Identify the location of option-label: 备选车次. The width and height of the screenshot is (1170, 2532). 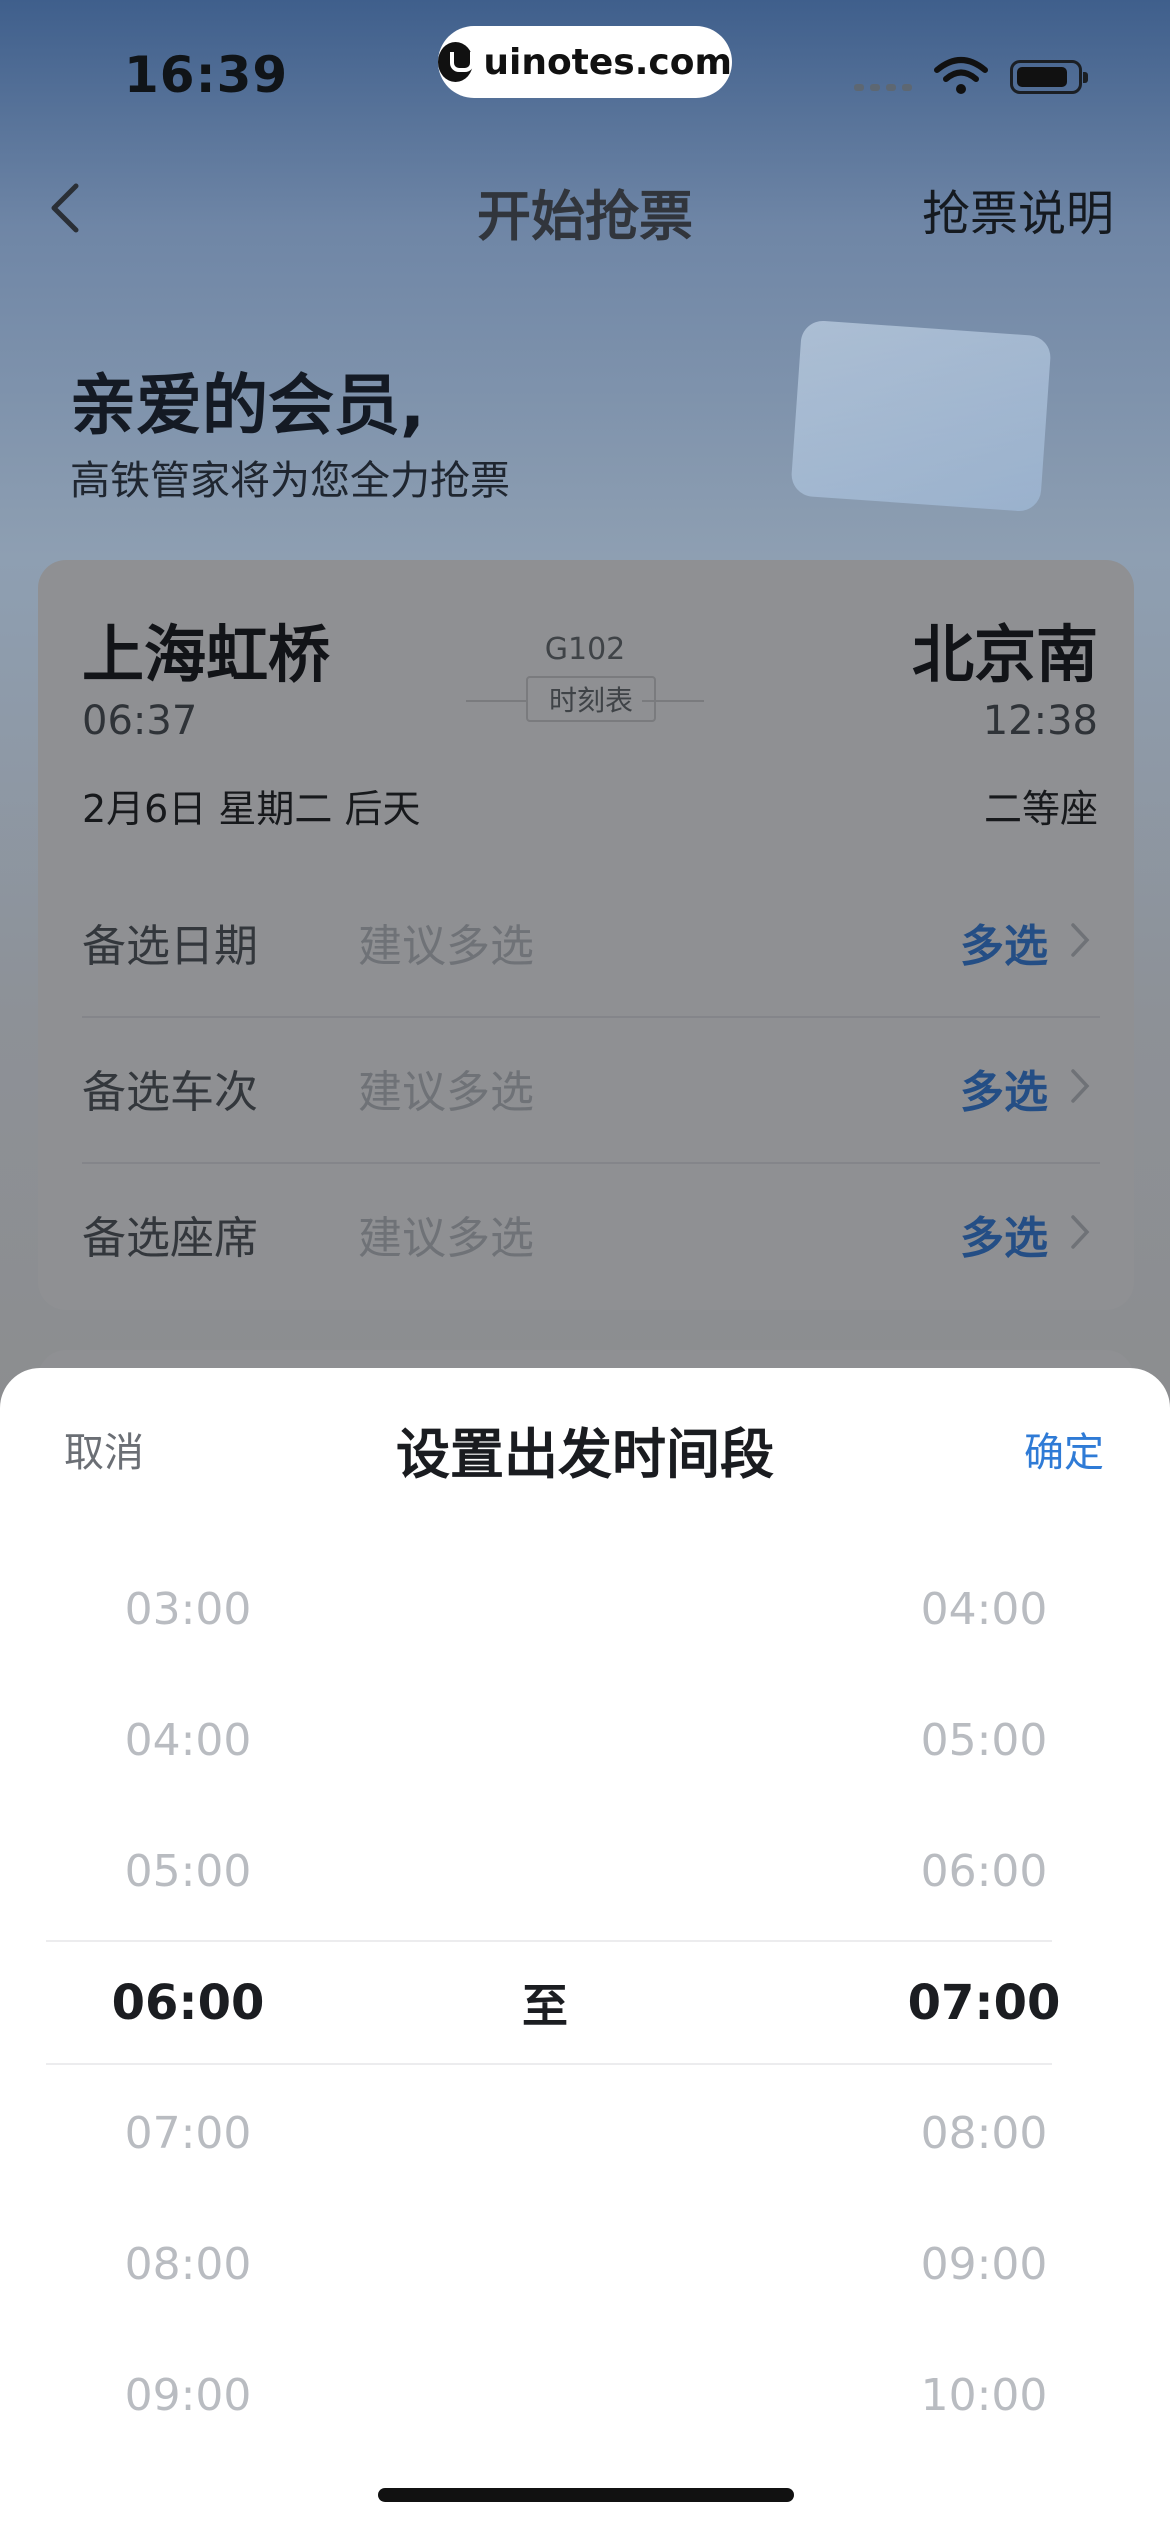
(170, 1092).